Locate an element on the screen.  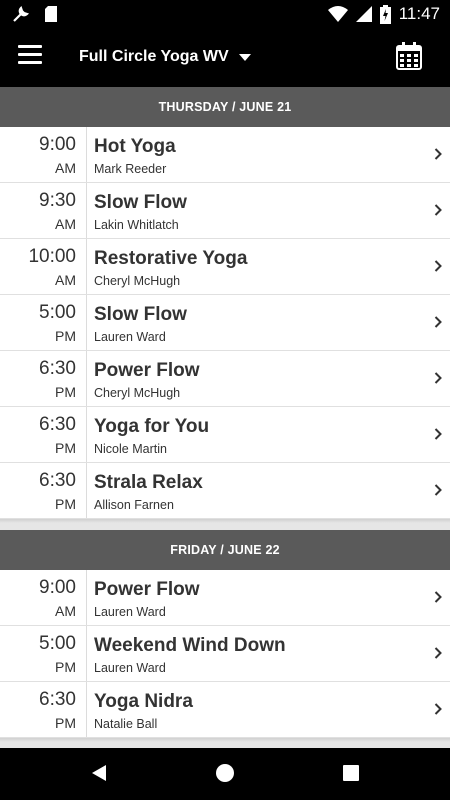
class-name: Yoga for You is located at coordinates (152, 426).